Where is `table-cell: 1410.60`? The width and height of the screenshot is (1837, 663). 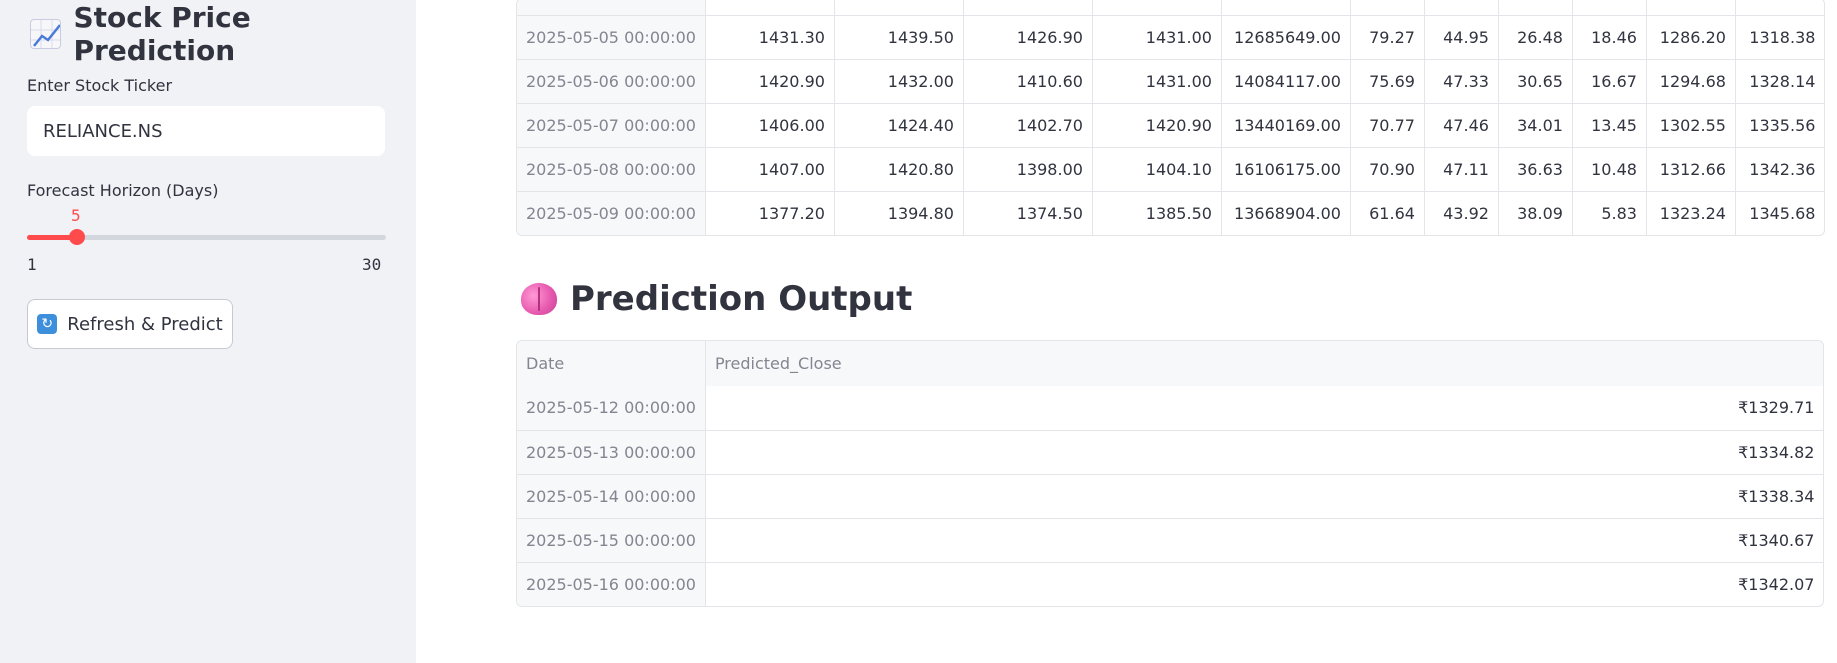 table-cell: 1410.60 is located at coordinates (1028, 81).